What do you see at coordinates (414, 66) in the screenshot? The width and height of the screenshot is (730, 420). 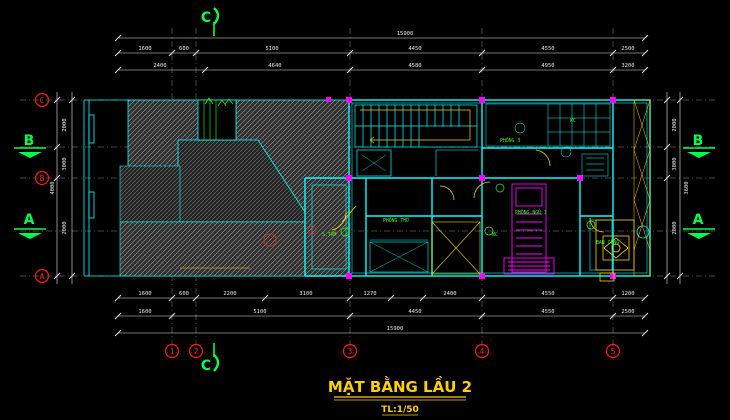 I see `dim-top: 4580` at bounding box center [414, 66].